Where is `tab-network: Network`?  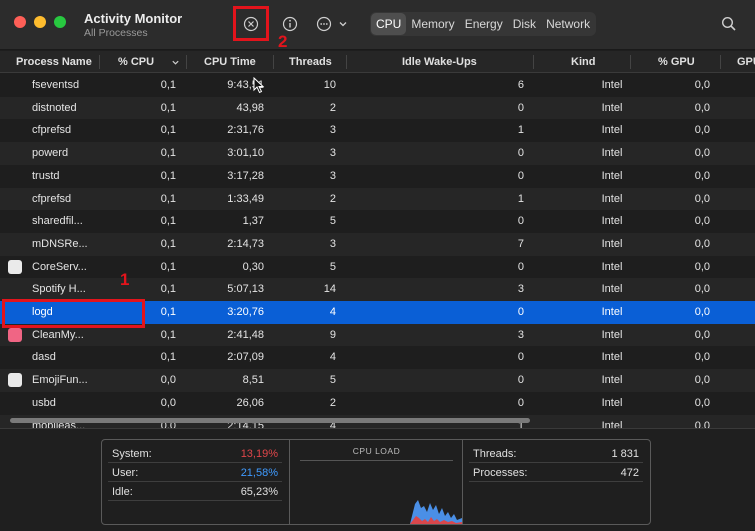 tab-network: Network is located at coordinates (568, 24).